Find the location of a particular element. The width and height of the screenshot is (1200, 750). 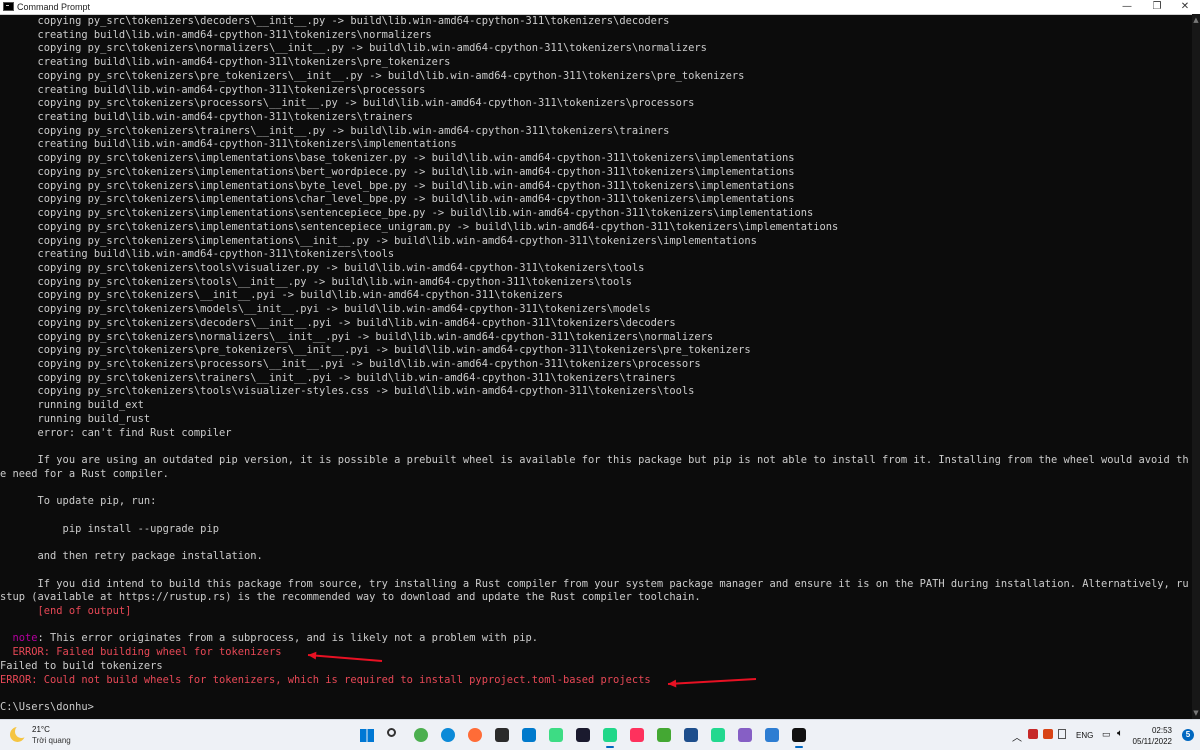

chrome-icon-glyph is located at coordinates (421, 735).